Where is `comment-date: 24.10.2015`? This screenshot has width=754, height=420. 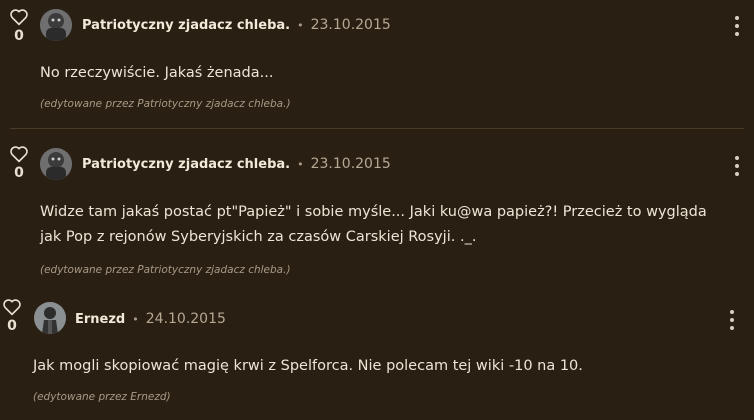 comment-date: 24.10.2015 is located at coordinates (186, 319).